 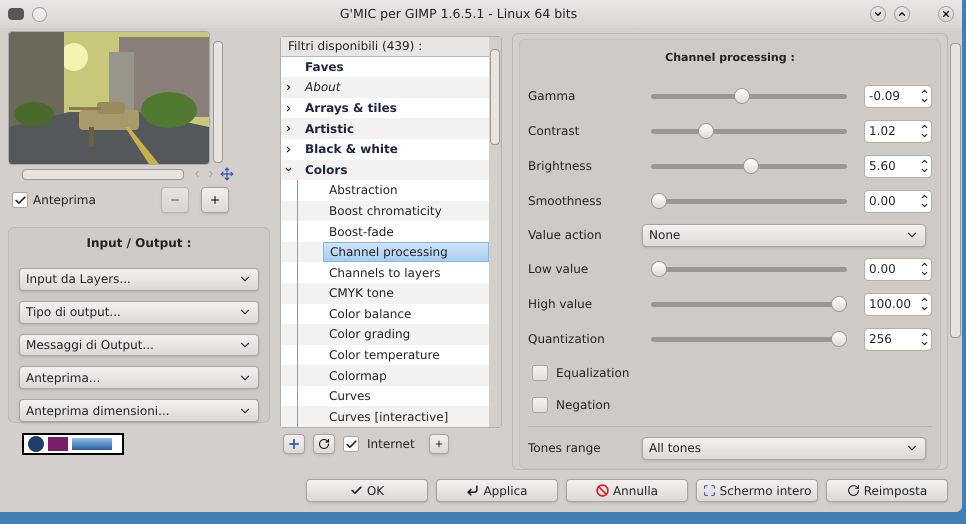 I want to click on horizontal-scrollbar, so click(x=103, y=174).